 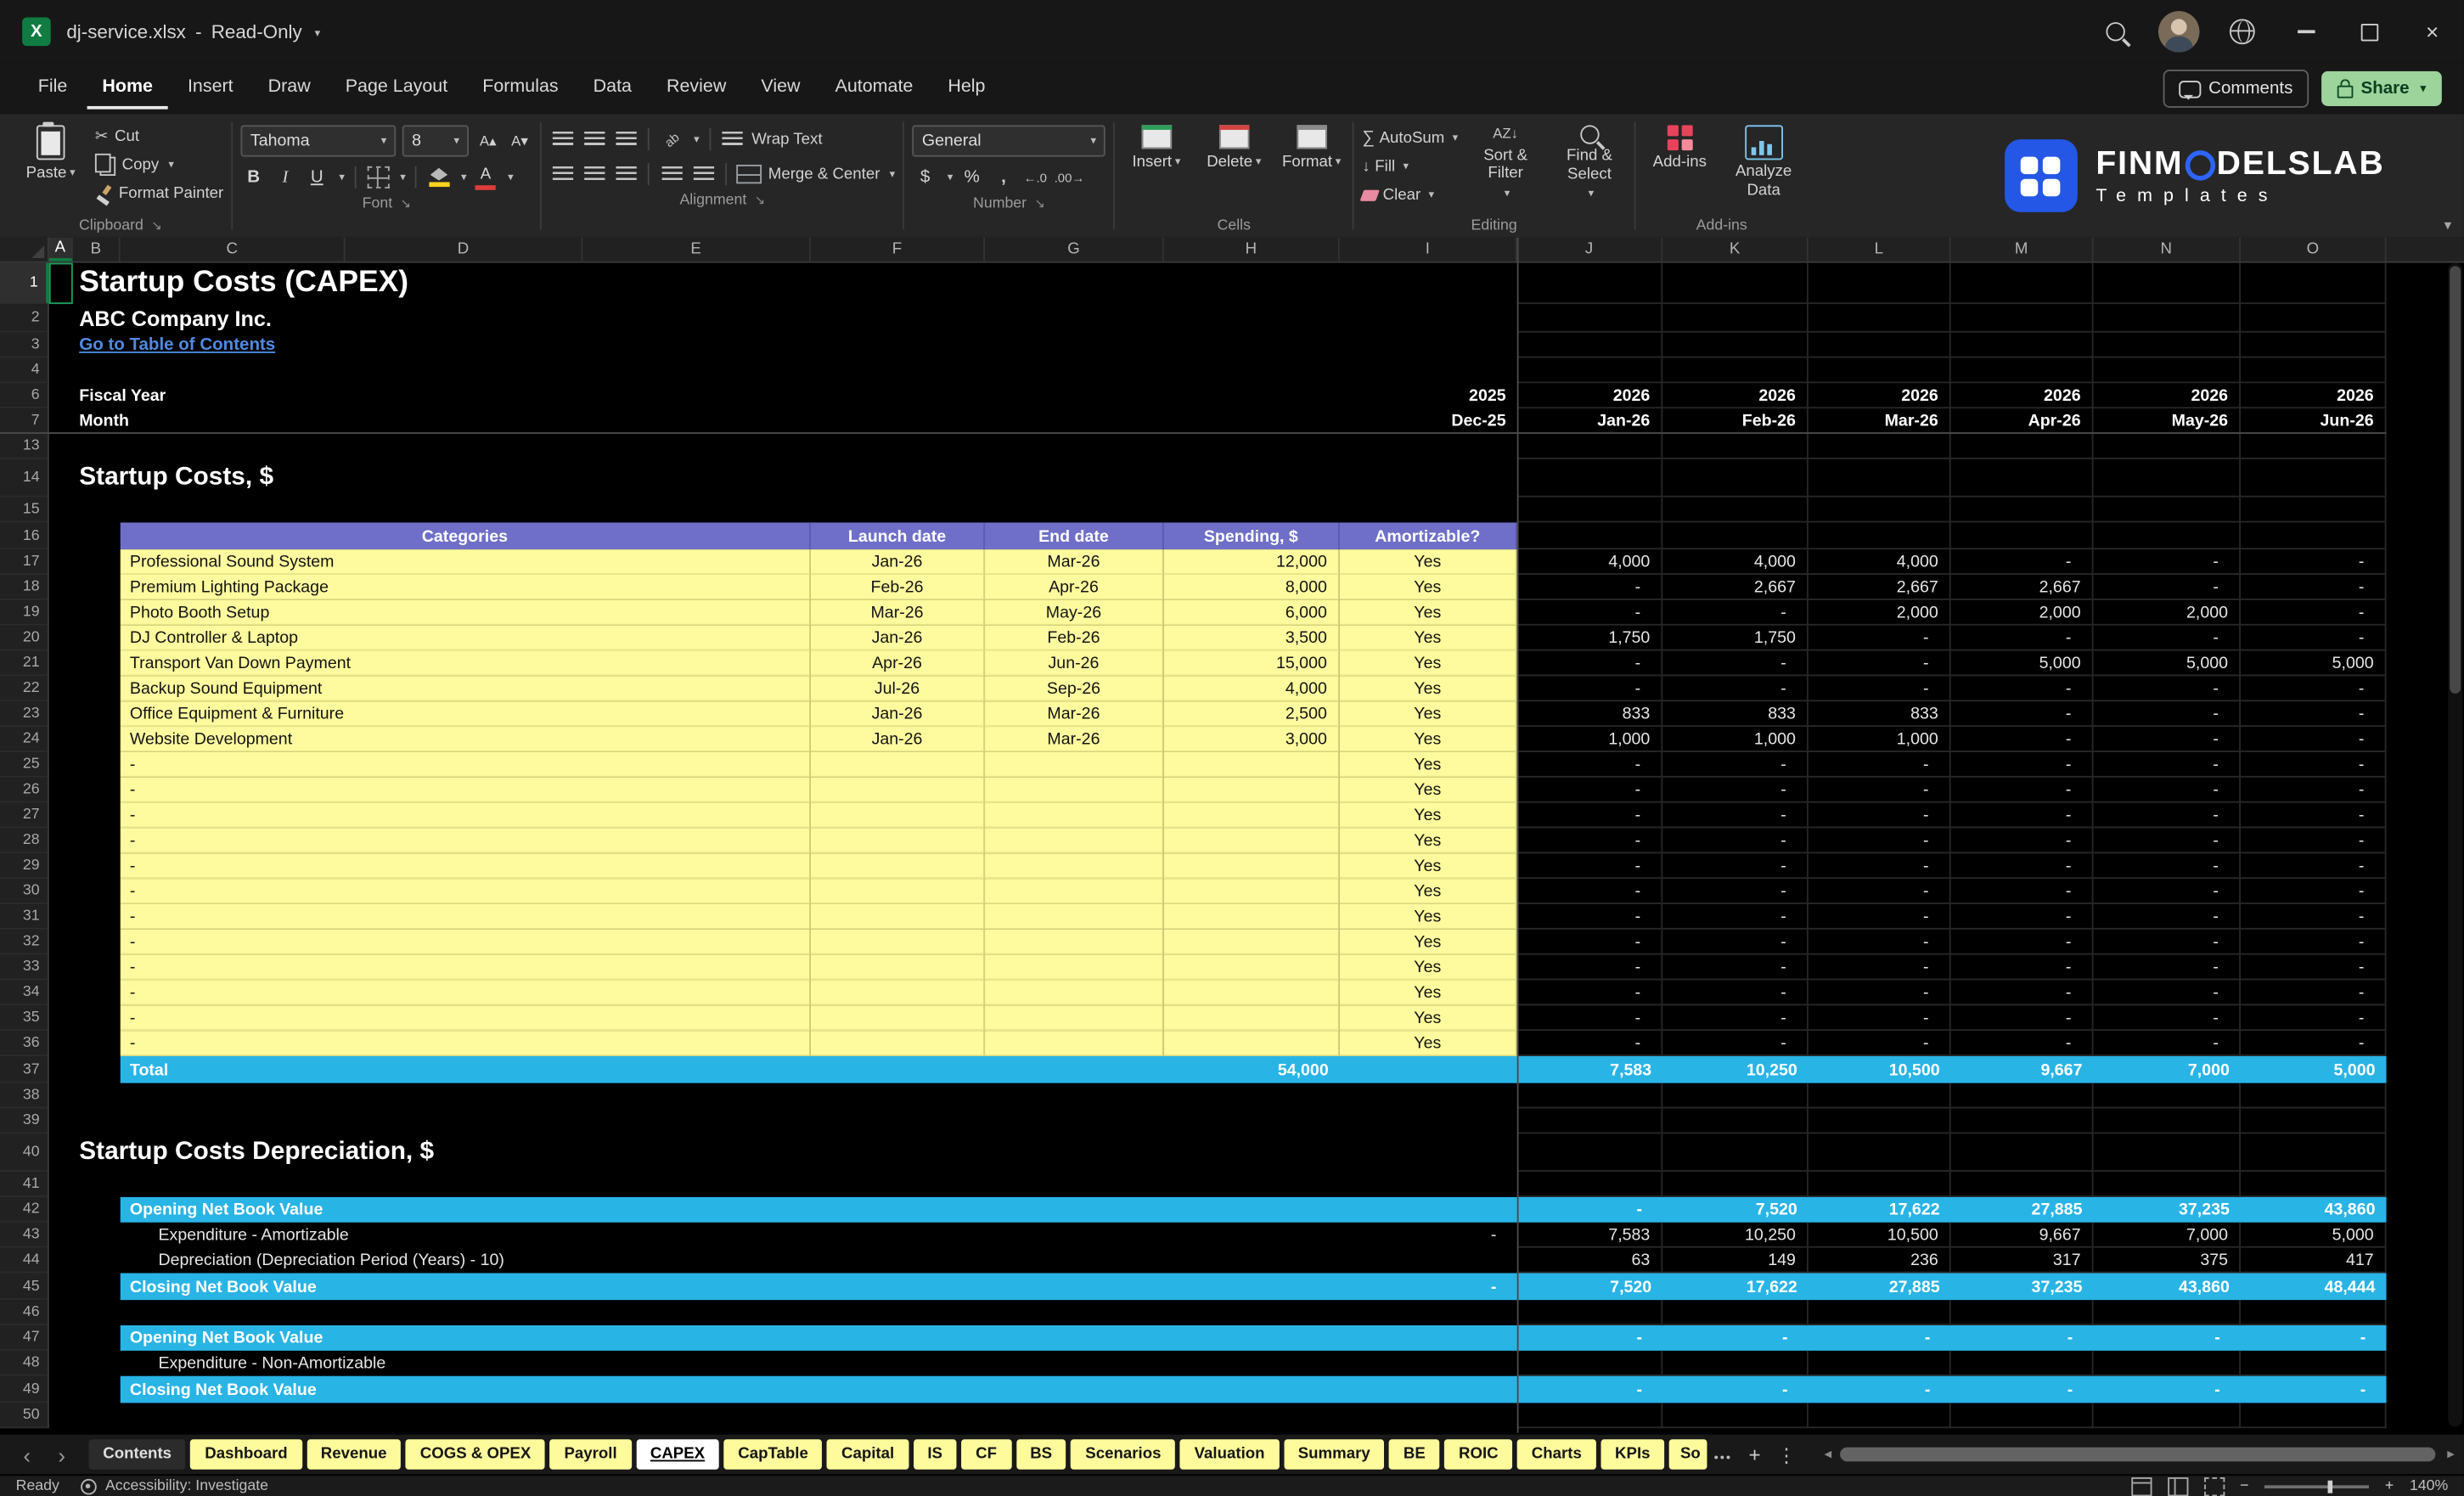 What do you see at coordinates (24, 1235) in the screenshot?
I see `row-header-43: 43` at bounding box center [24, 1235].